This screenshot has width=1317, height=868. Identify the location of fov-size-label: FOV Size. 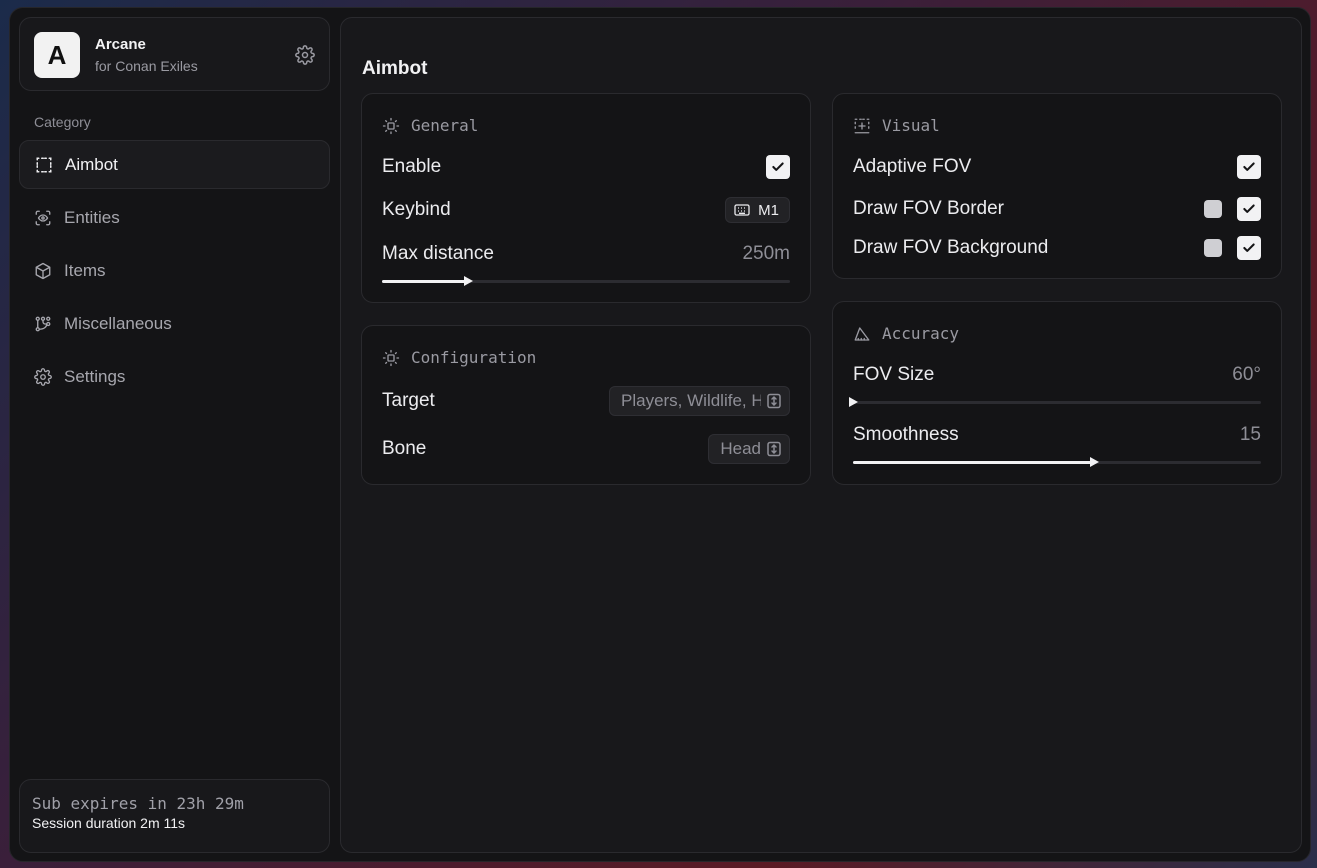
(894, 374).